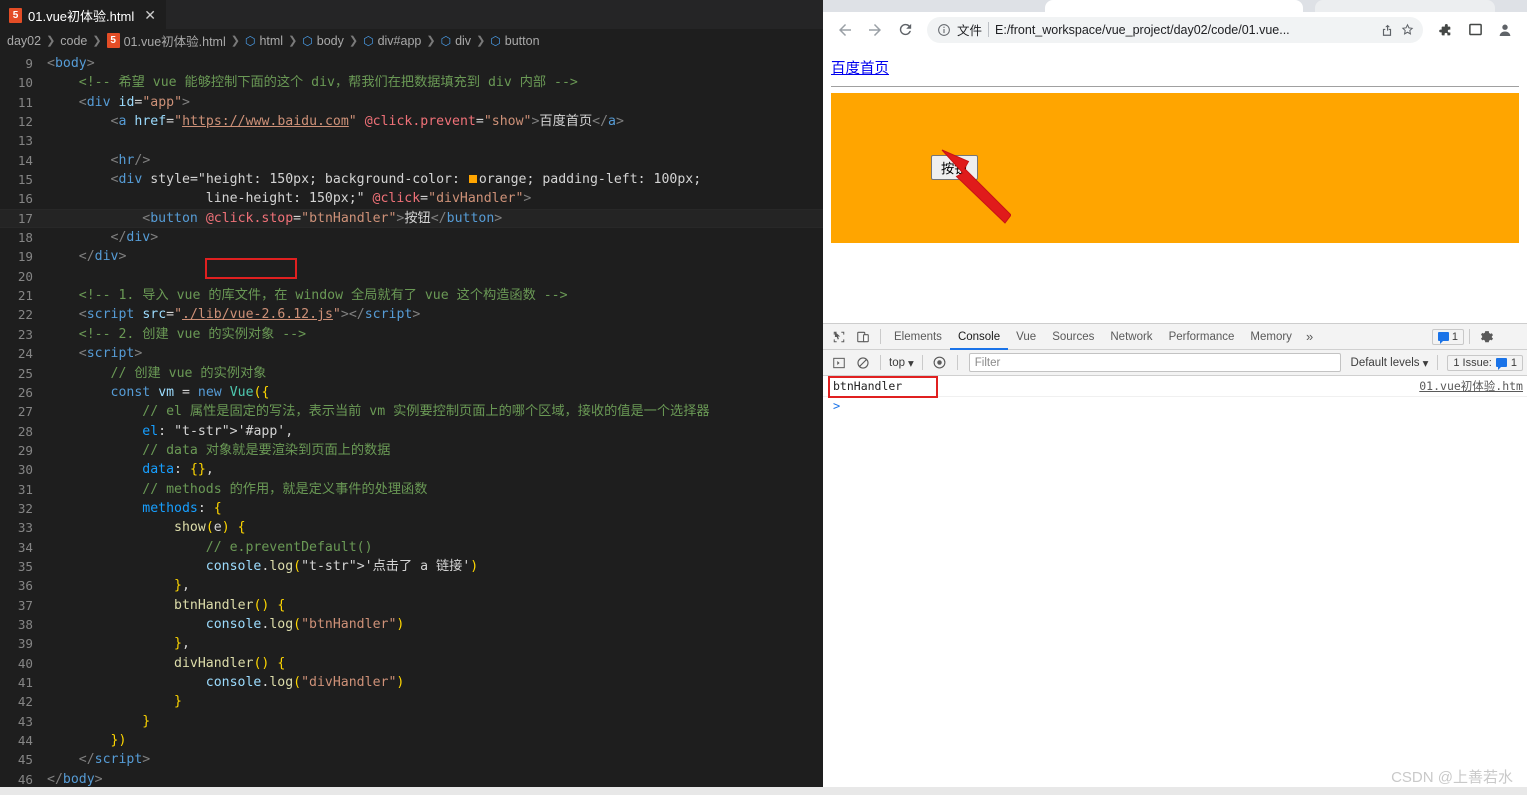 Image resolution: width=1527 pixels, height=795 pixels. What do you see at coordinates (411, 740) in the screenshot?
I see `code-line: 44 })` at bounding box center [411, 740].